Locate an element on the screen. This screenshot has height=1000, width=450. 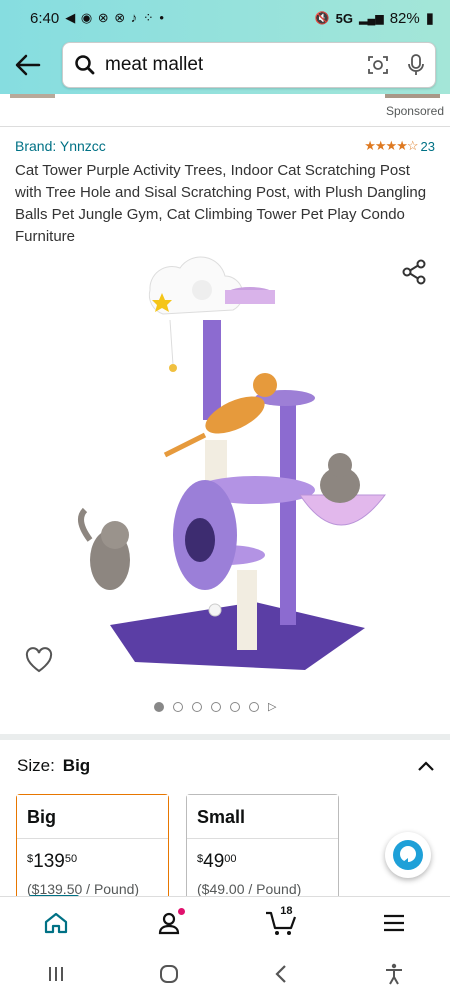
recent-apps-icon is located at coordinates (56, 974).